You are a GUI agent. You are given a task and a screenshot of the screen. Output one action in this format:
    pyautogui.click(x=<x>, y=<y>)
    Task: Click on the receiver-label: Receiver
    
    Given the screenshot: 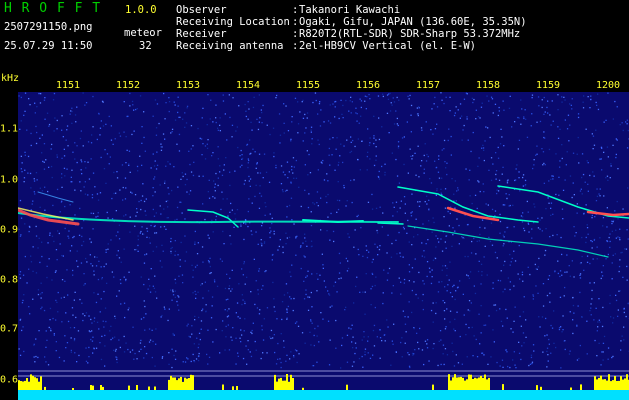 What is the action you would take?
    pyautogui.click(x=201, y=34)
    